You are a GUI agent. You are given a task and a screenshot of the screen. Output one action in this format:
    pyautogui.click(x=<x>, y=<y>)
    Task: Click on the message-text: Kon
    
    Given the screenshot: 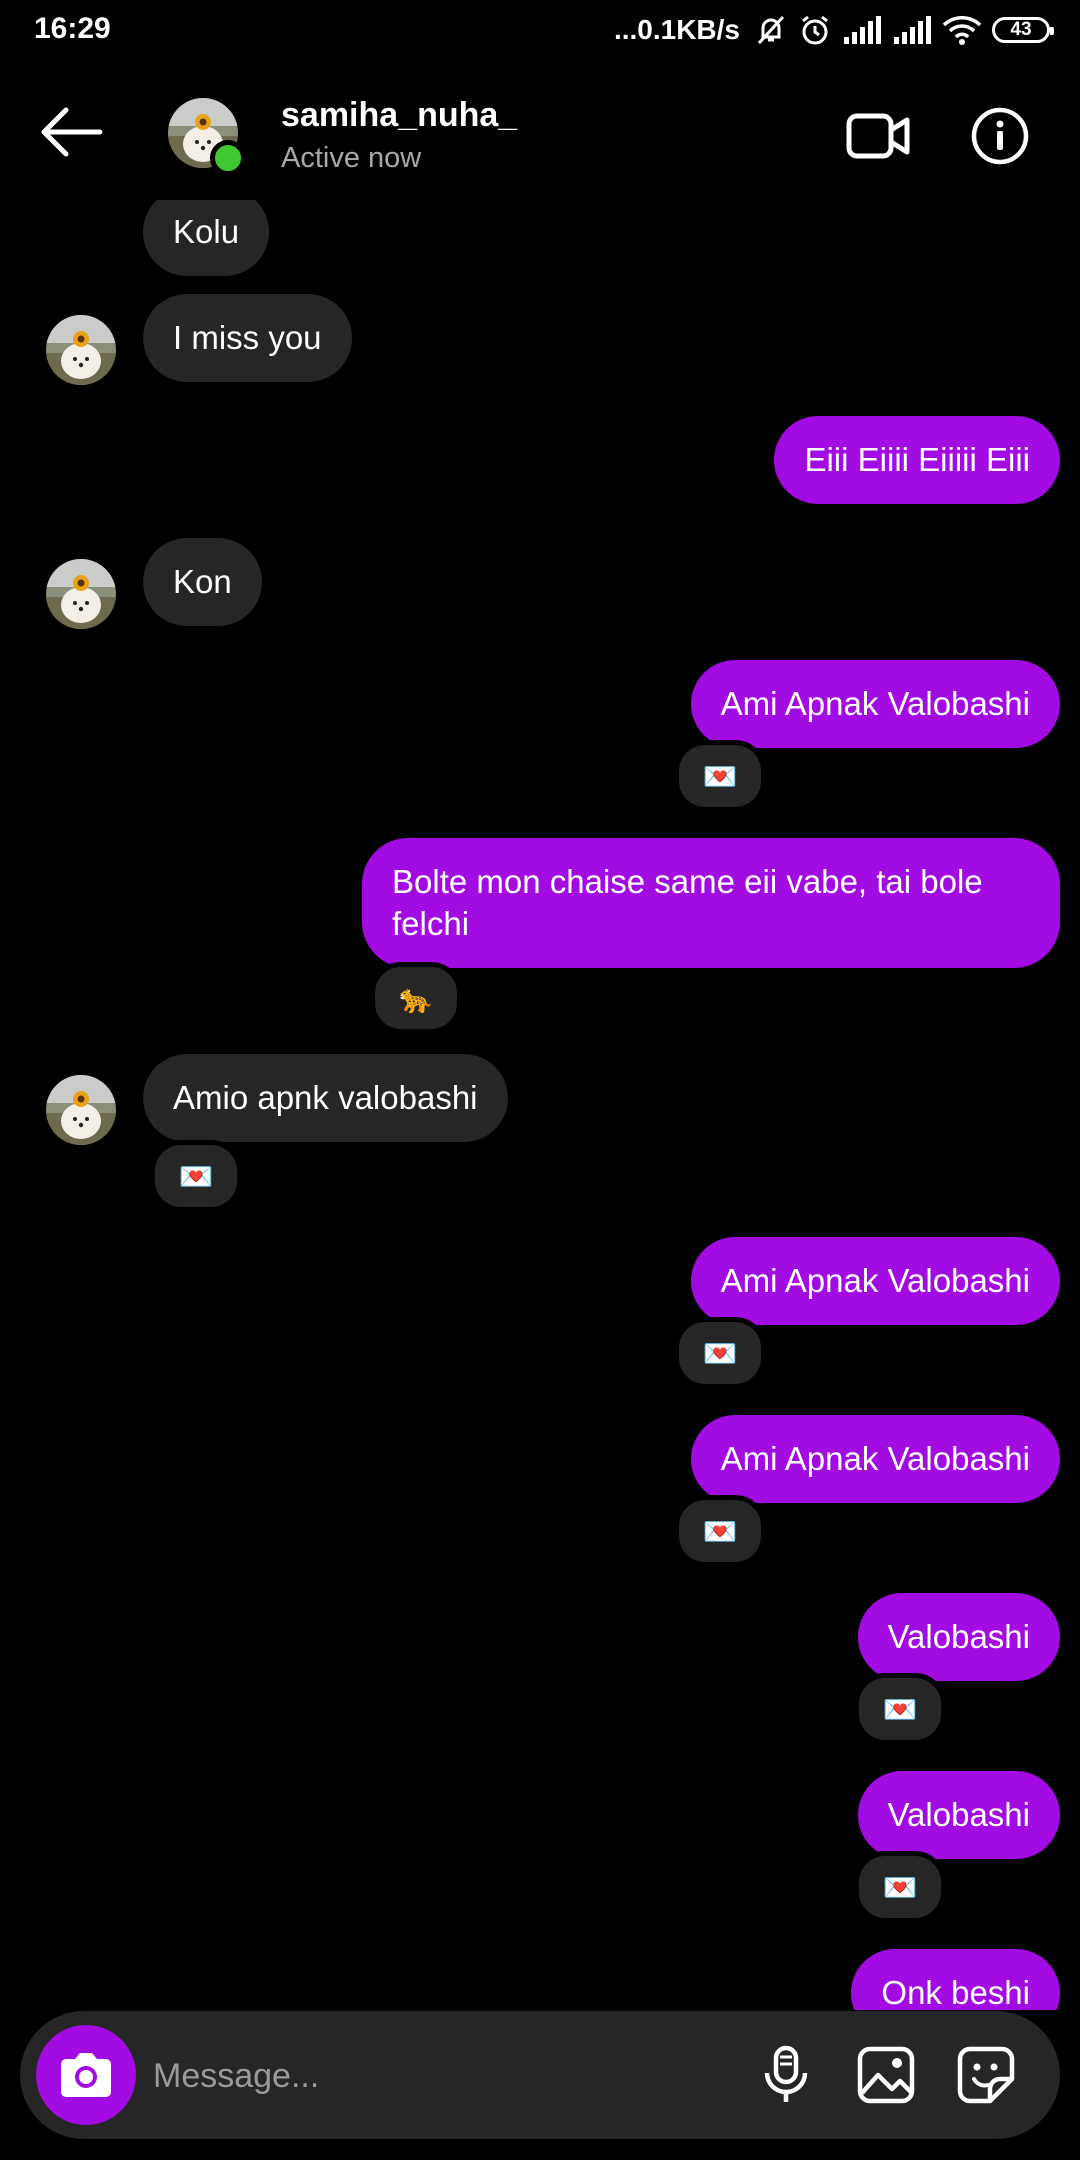 What is the action you would take?
    pyautogui.click(x=202, y=581)
    